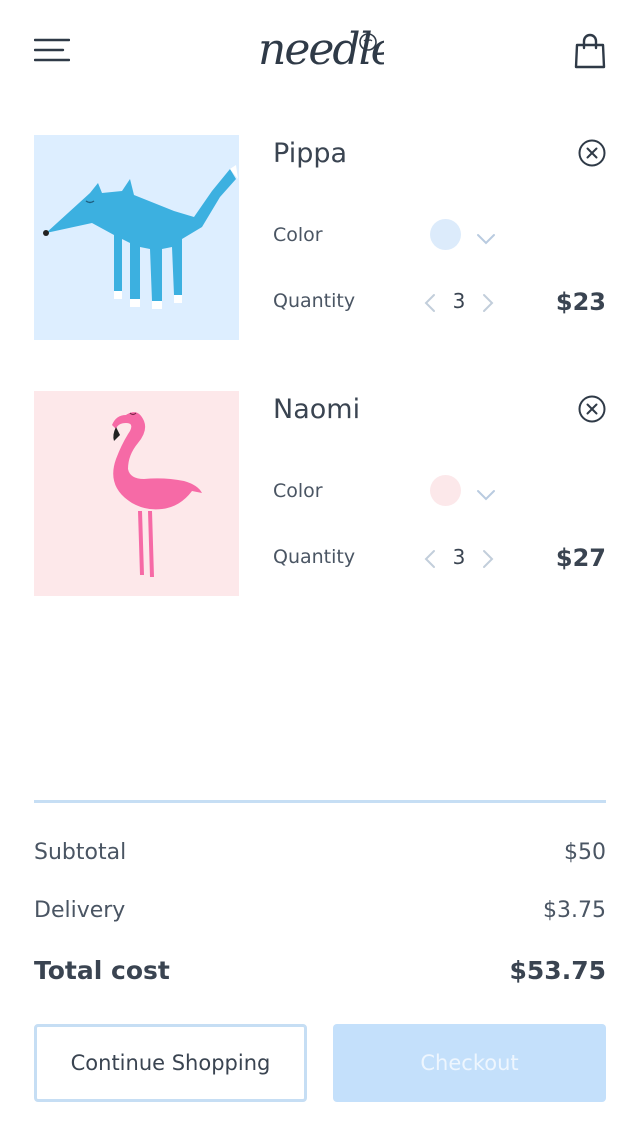 Image resolution: width=640 pixels, height=1136 pixels. Describe the element at coordinates (317, 409) in the screenshot. I see `product-name: Naomi` at that location.